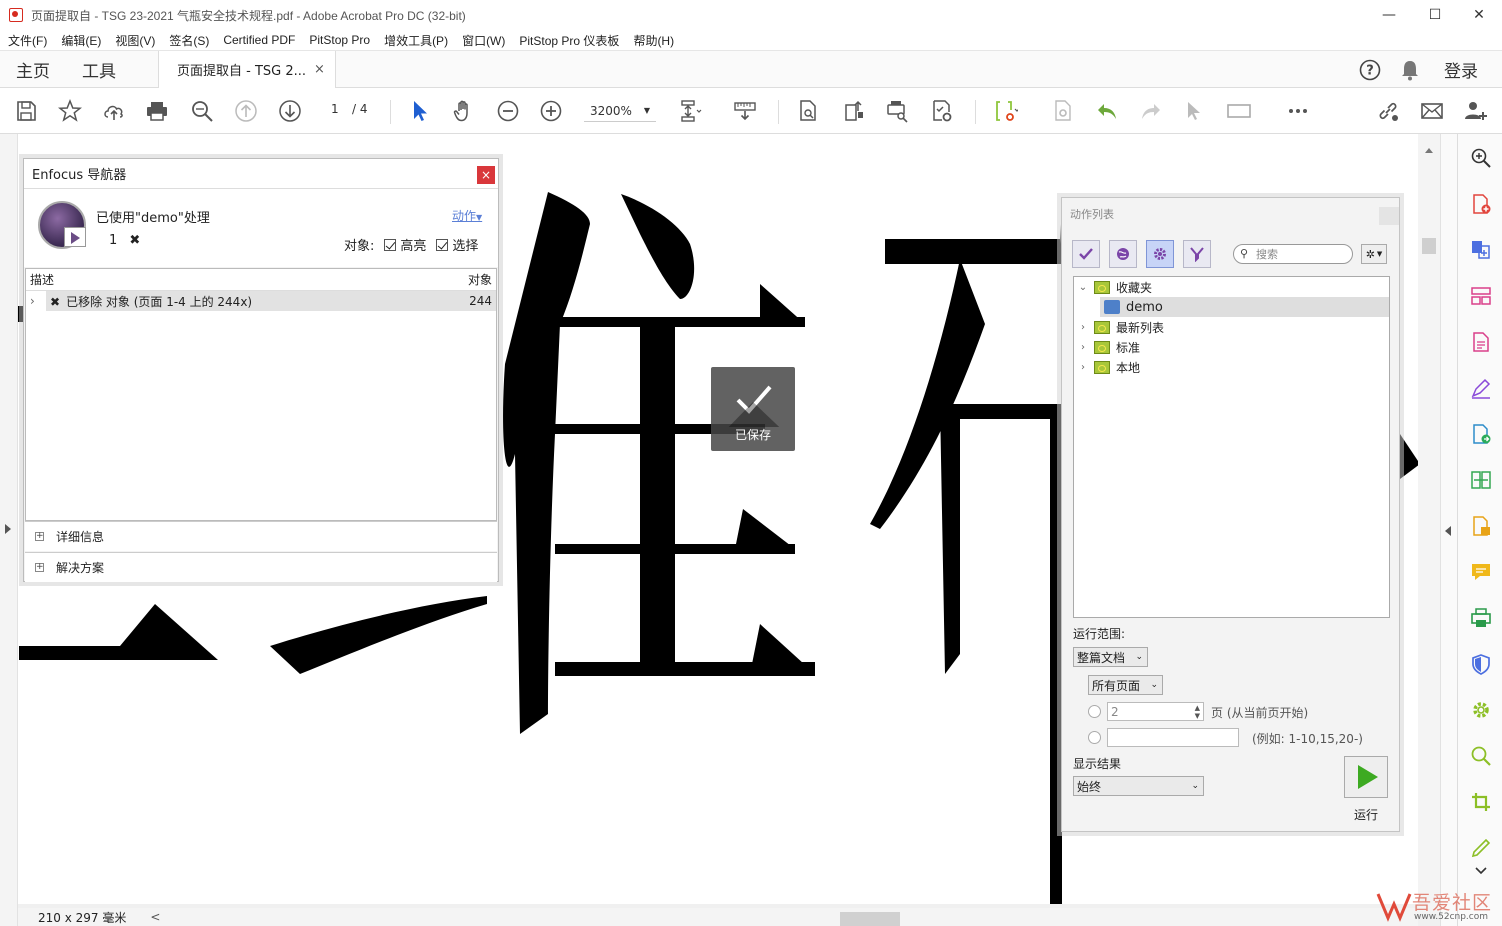 This screenshot has height=926, width=1502. I want to click on vertical-scroll-thumb, so click(1429, 246).